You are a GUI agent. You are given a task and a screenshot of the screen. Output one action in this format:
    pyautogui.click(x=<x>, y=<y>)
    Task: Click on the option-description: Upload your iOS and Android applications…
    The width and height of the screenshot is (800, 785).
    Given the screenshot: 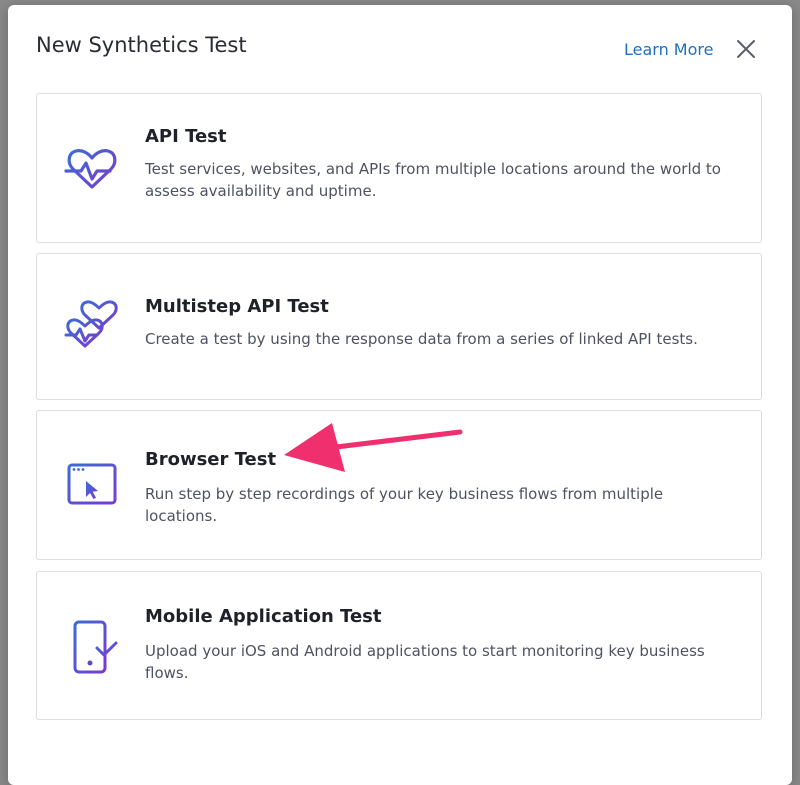 What is the action you would take?
    pyautogui.click(x=425, y=662)
    